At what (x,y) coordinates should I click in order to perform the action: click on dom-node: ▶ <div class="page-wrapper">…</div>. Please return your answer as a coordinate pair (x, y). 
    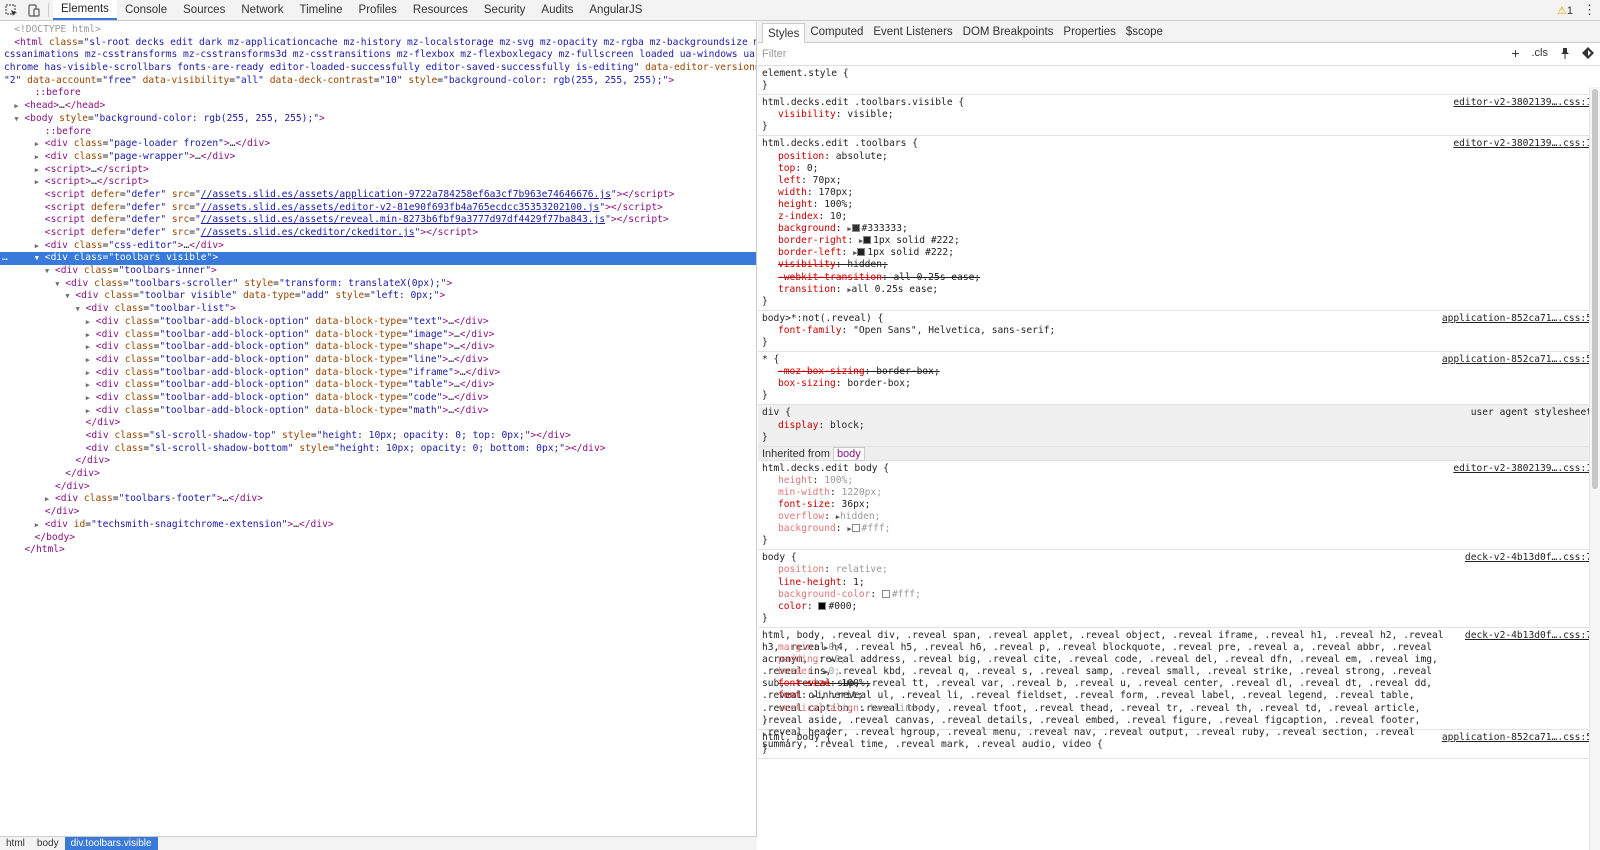
    Looking at the image, I should click on (378, 157).